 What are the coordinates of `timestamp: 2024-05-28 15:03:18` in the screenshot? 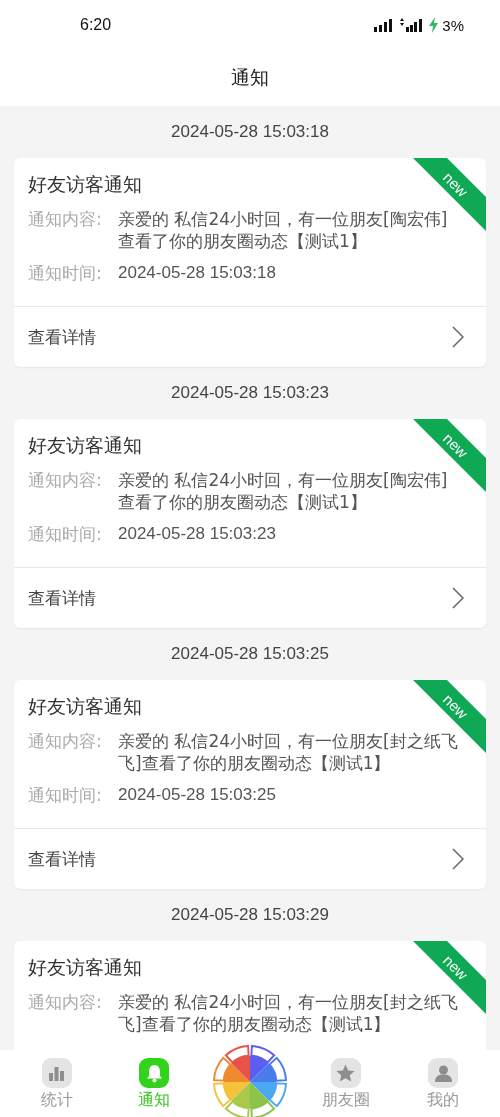 It's located at (250, 132).